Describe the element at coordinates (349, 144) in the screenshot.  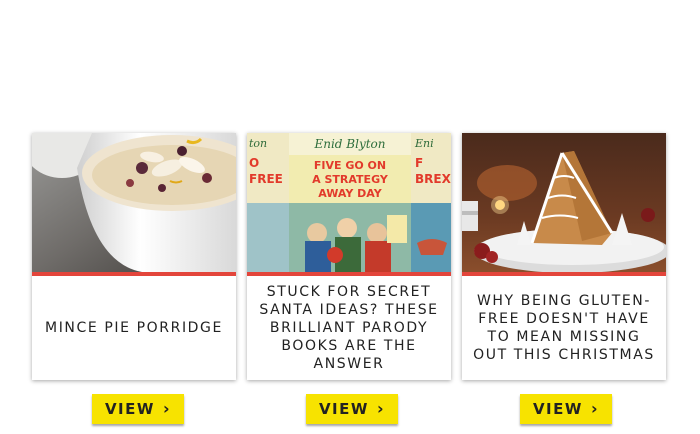
I see `book-brand: Enid Blyton` at that location.